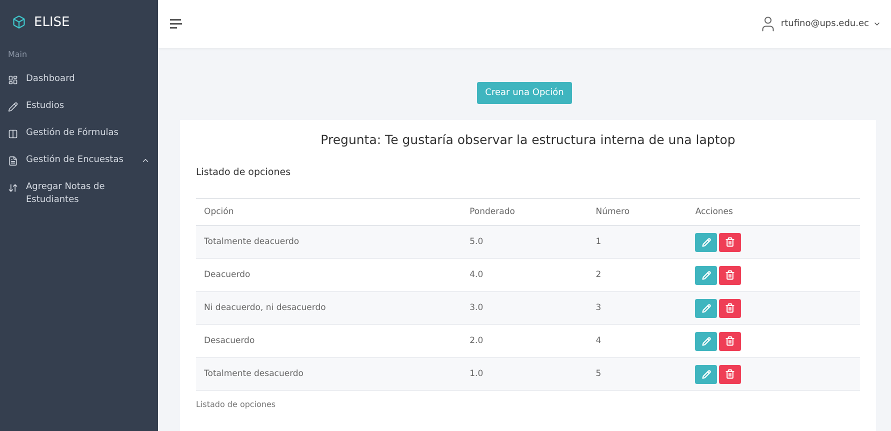  What do you see at coordinates (79, 161) in the screenshot?
I see `sidebar-item: Gestión de Encuestas` at bounding box center [79, 161].